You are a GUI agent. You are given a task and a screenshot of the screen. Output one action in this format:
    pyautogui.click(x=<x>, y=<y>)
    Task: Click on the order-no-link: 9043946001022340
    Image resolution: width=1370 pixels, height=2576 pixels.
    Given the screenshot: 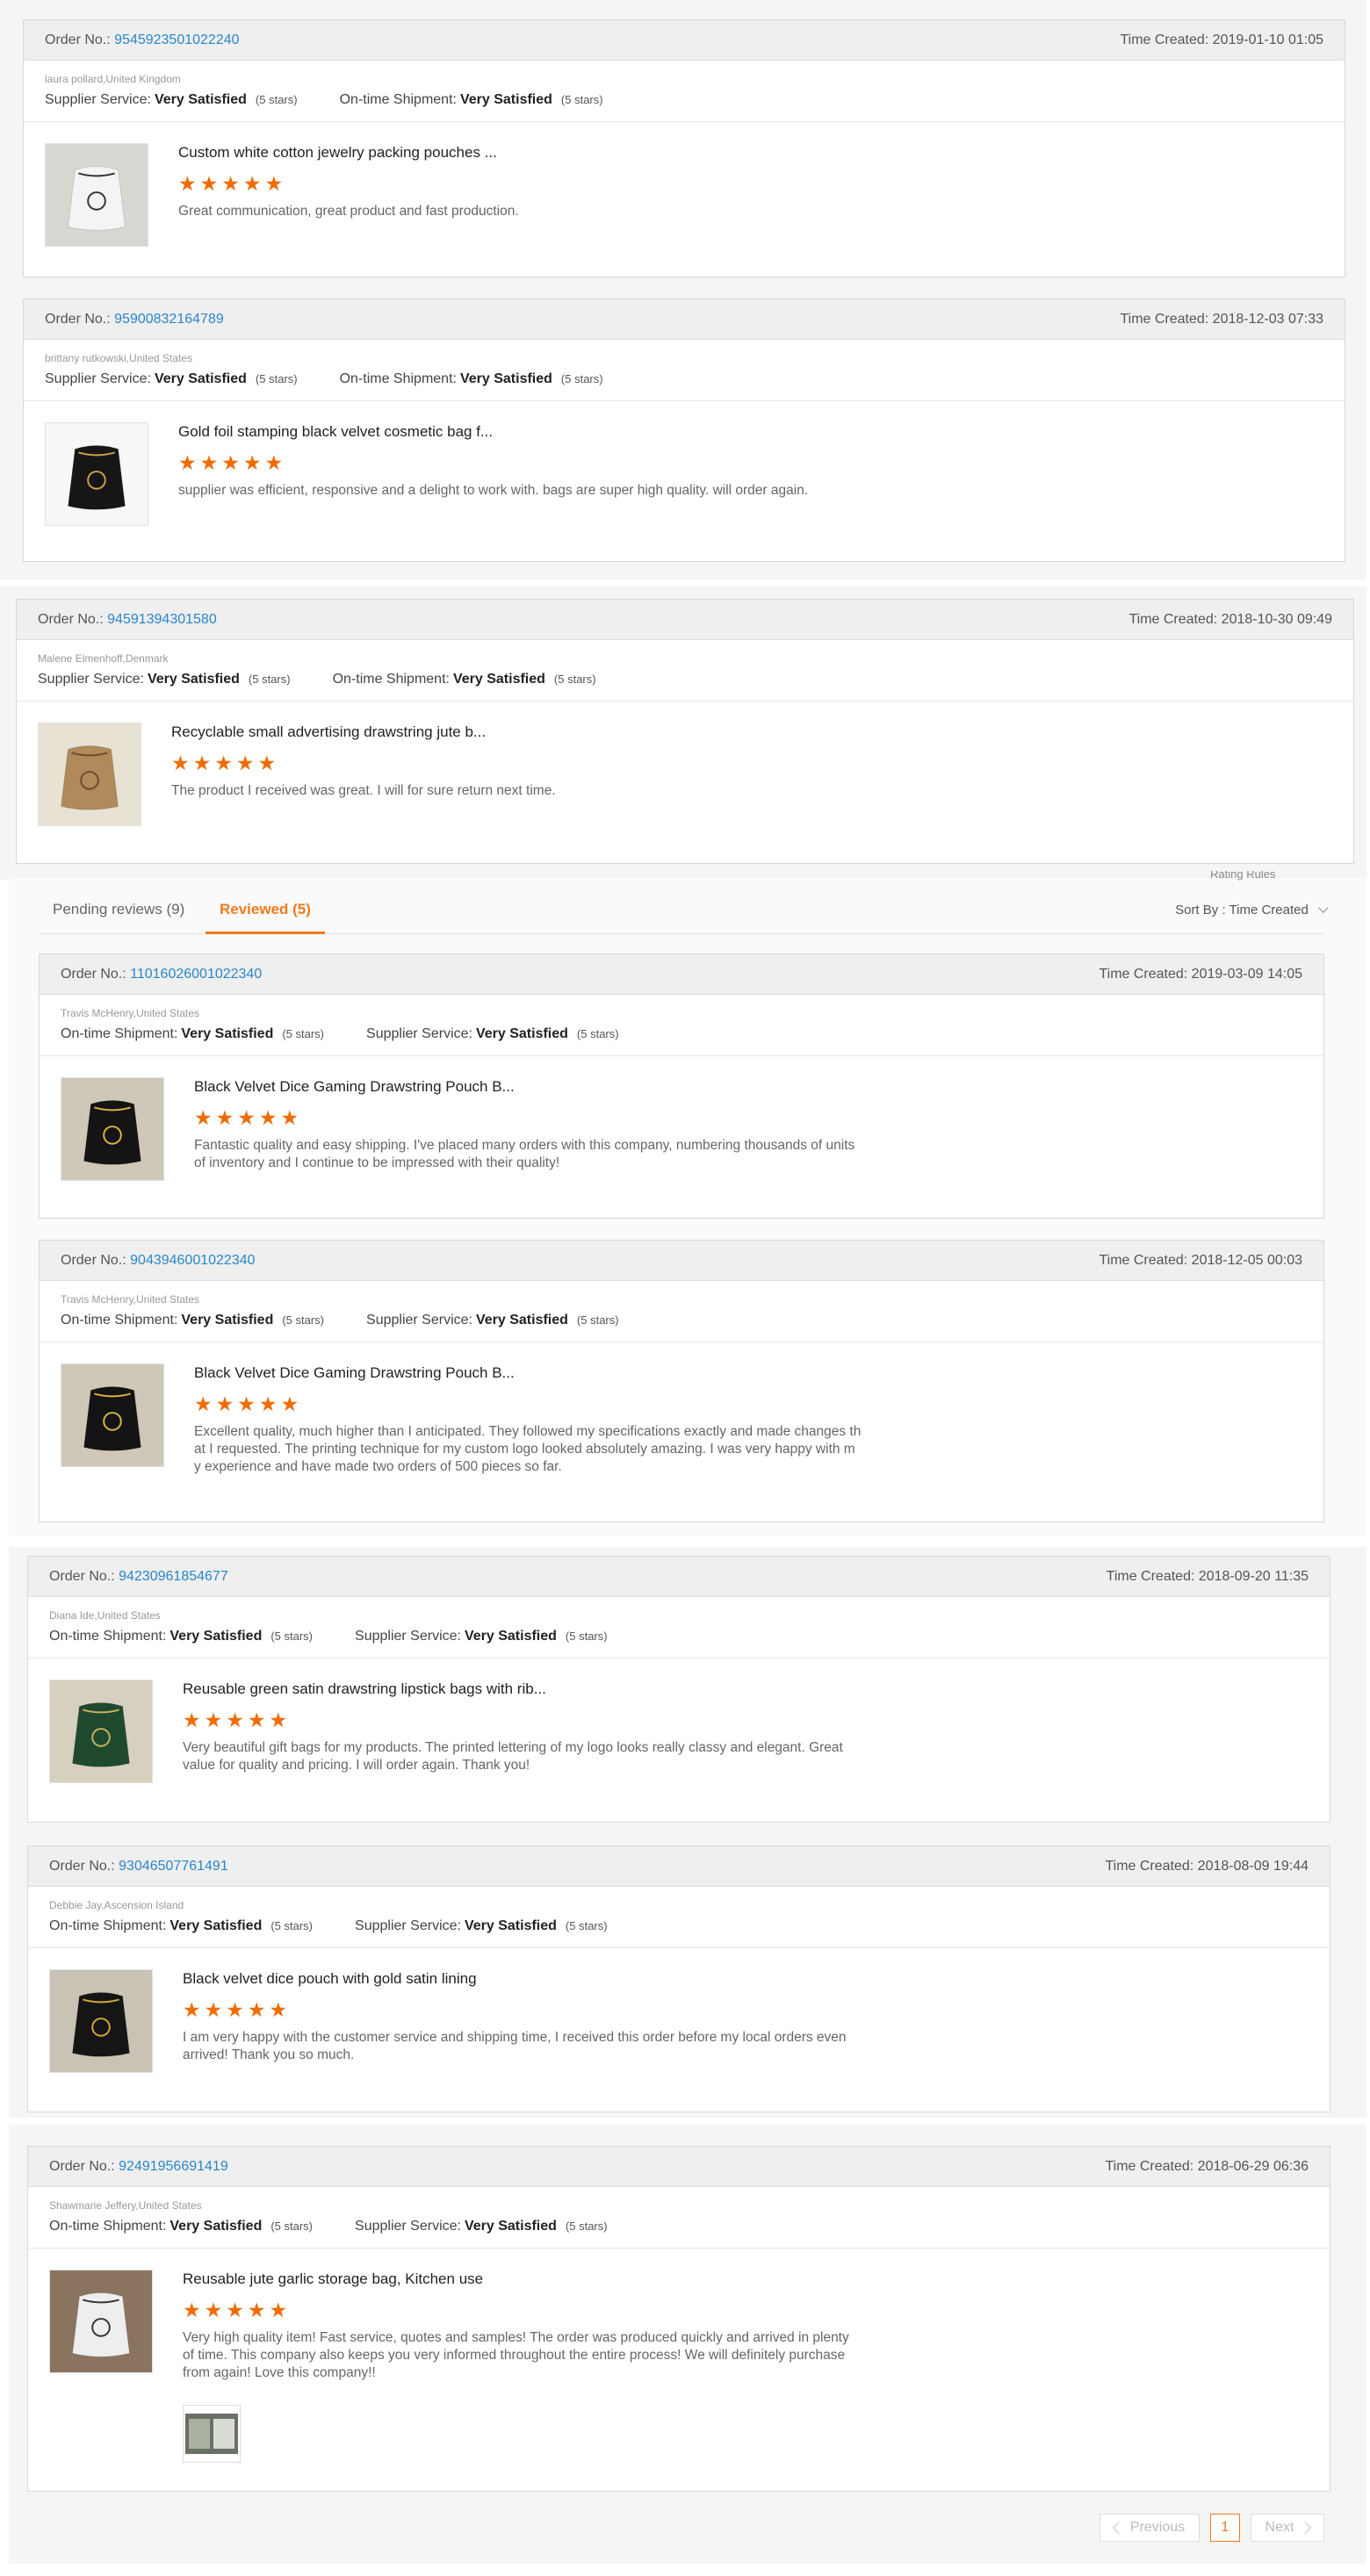 What is the action you would take?
    pyautogui.click(x=192, y=1260)
    